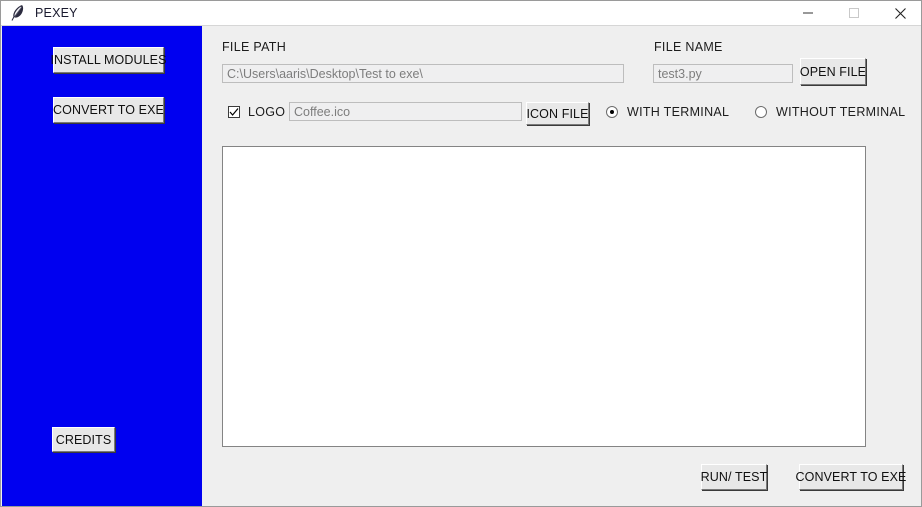  What do you see at coordinates (557, 113) in the screenshot?
I see `icon-file-button: ICON FILE` at bounding box center [557, 113].